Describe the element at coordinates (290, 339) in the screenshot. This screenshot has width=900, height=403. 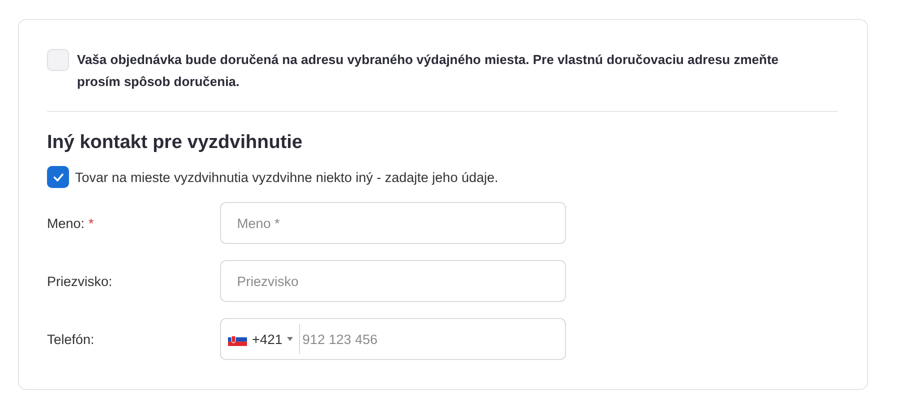
I see `caret-icon` at that location.